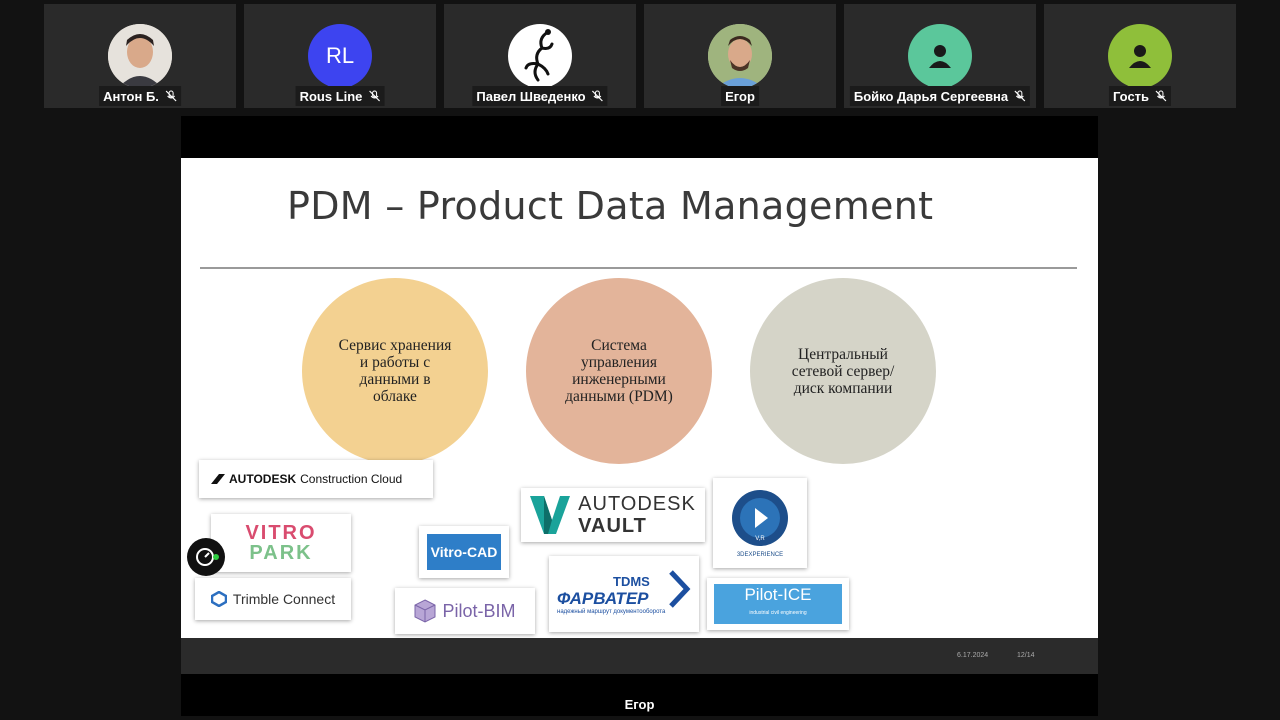 The width and height of the screenshot is (1280, 720). What do you see at coordinates (760, 555) in the screenshot?
I see `3dexperience-text: 3DEXPERIENCE` at bounding box center [760, 555].